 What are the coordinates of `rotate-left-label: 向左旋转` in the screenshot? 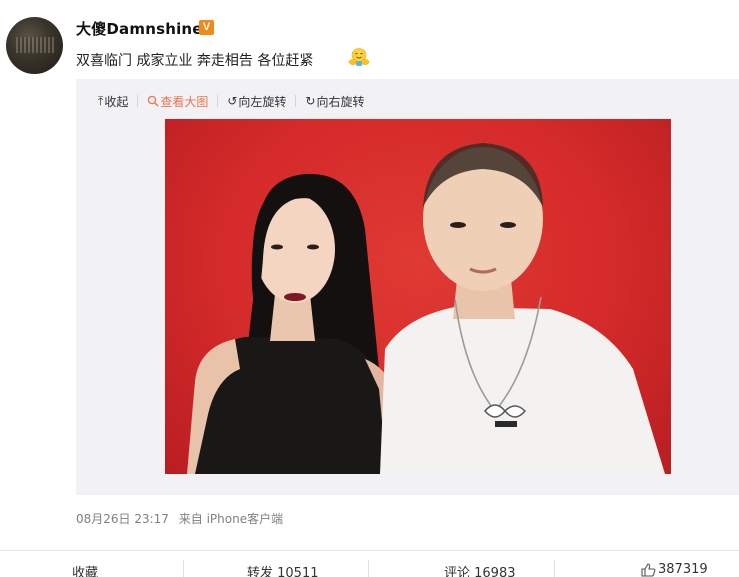 It's located at (262, 101).